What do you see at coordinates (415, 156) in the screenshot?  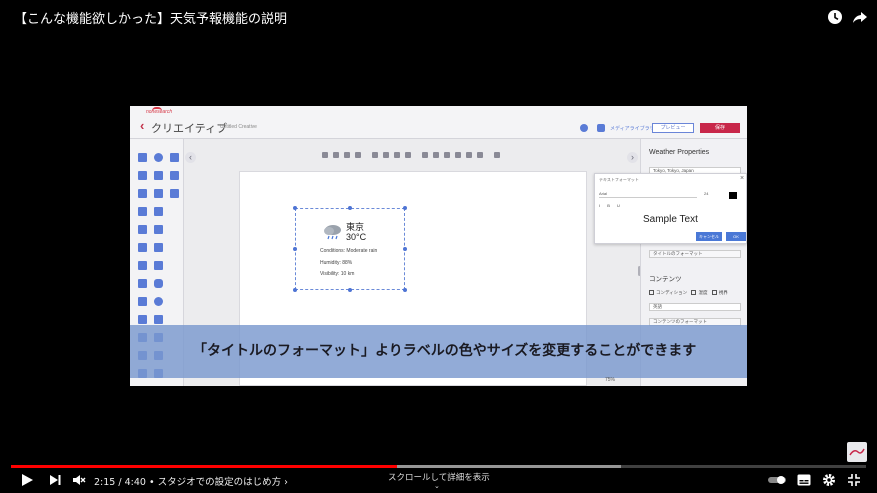 I see `canvas-toolbar` at bounding box center [415, 156].